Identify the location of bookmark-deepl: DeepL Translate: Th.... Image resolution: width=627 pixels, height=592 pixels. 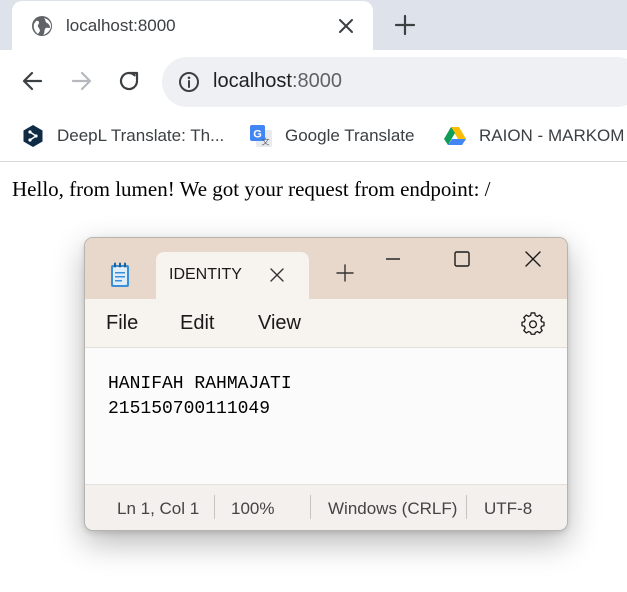
(122, 136).